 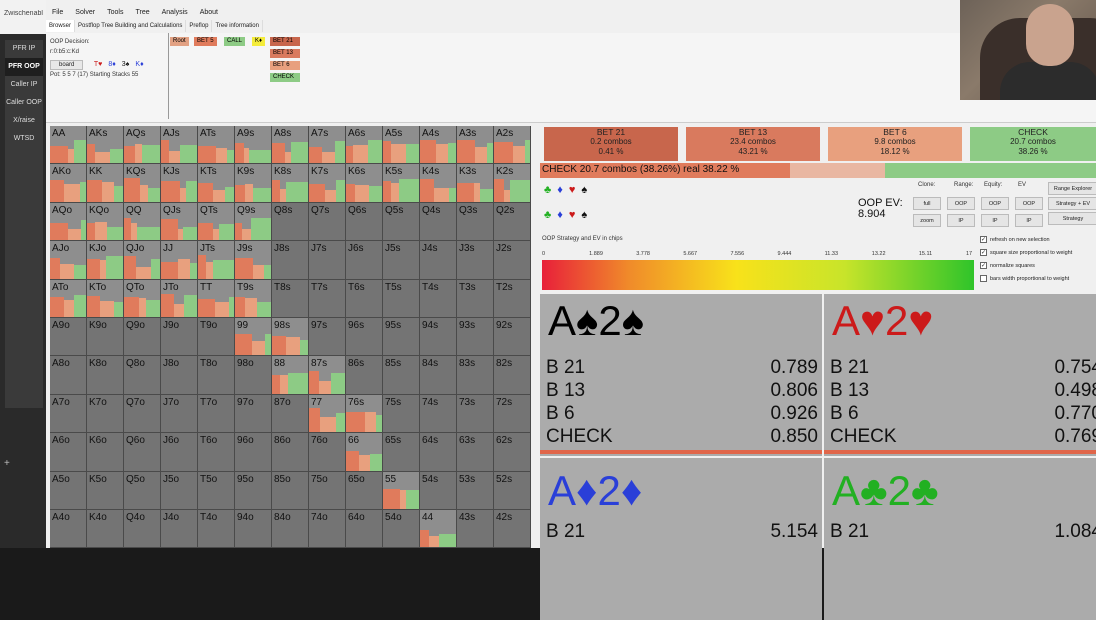 What do you see at coordinates (327, 298) in the screenshot?
I see `hand-cell: T7s` at bounding box center [327, 298].